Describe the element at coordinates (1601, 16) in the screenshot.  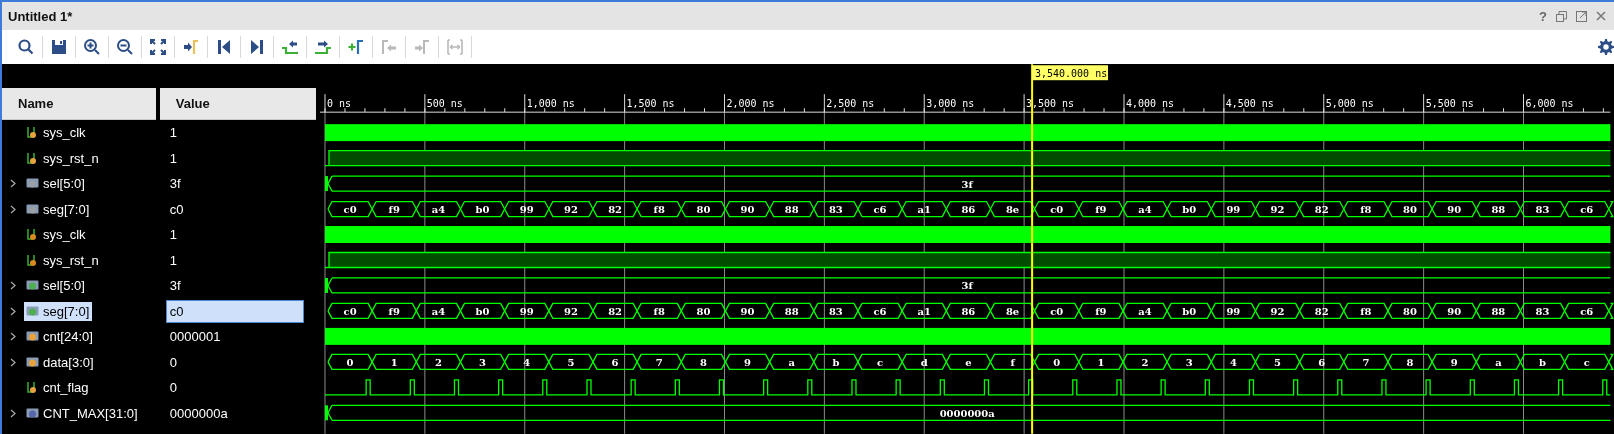
I see `close-icon` at that location.